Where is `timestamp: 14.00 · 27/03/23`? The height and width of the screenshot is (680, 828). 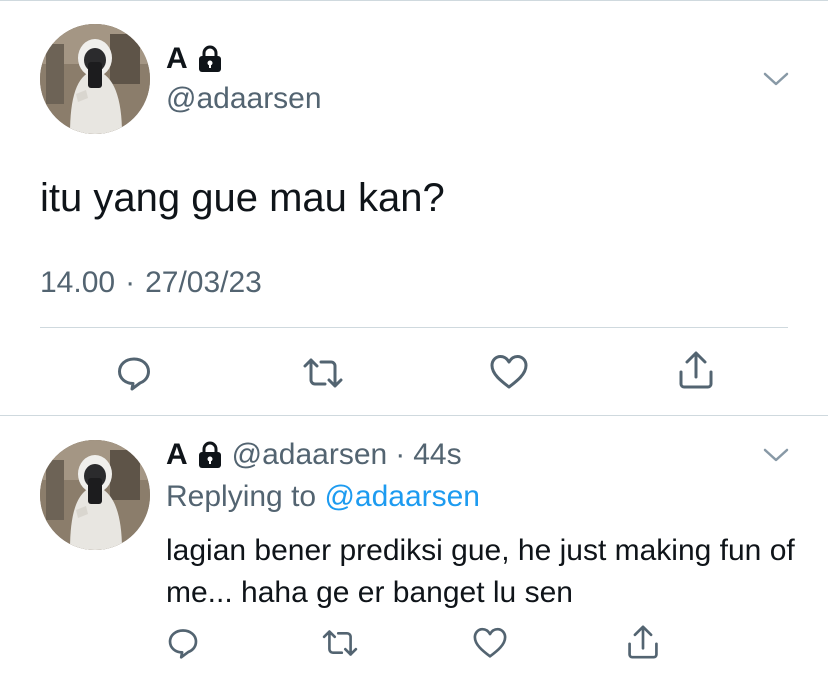 timestamp: 14.00 · 27/03/23 is located at coordinates (151, 283).